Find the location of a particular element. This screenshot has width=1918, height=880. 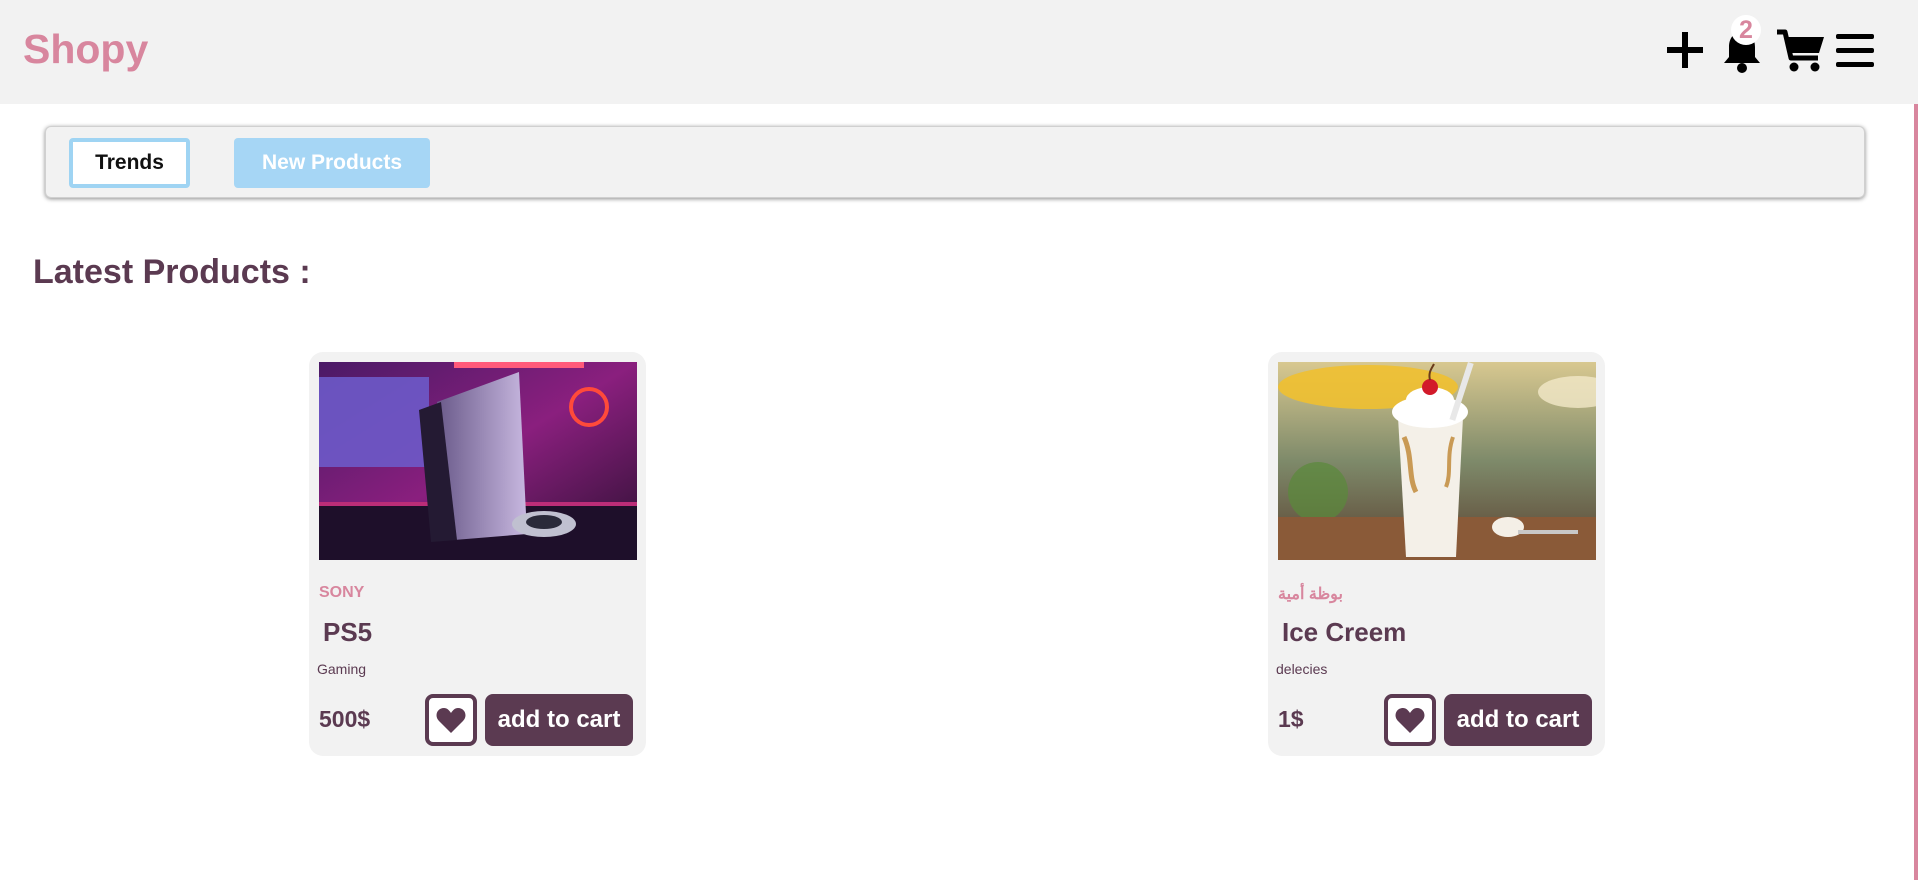

hamburger-menu-icon is located at coordinates (1855, 51).